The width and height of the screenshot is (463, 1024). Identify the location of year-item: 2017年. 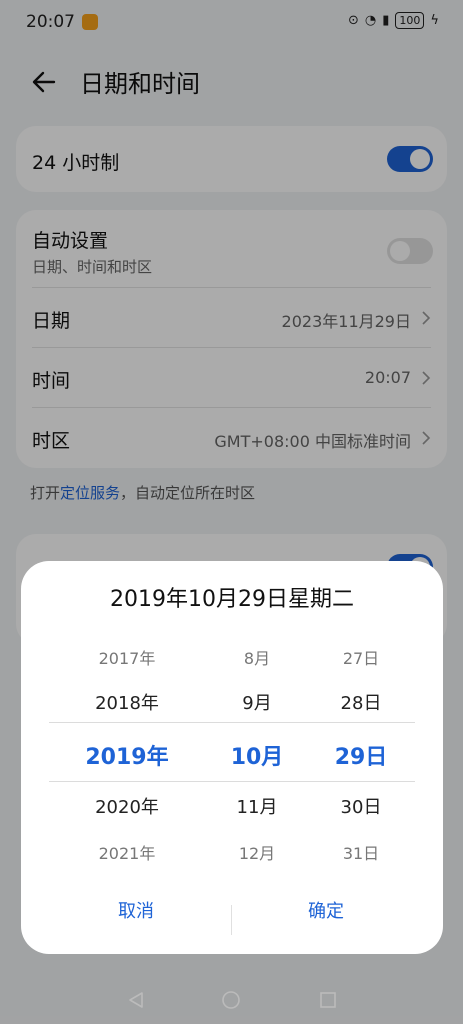
(127, 657).